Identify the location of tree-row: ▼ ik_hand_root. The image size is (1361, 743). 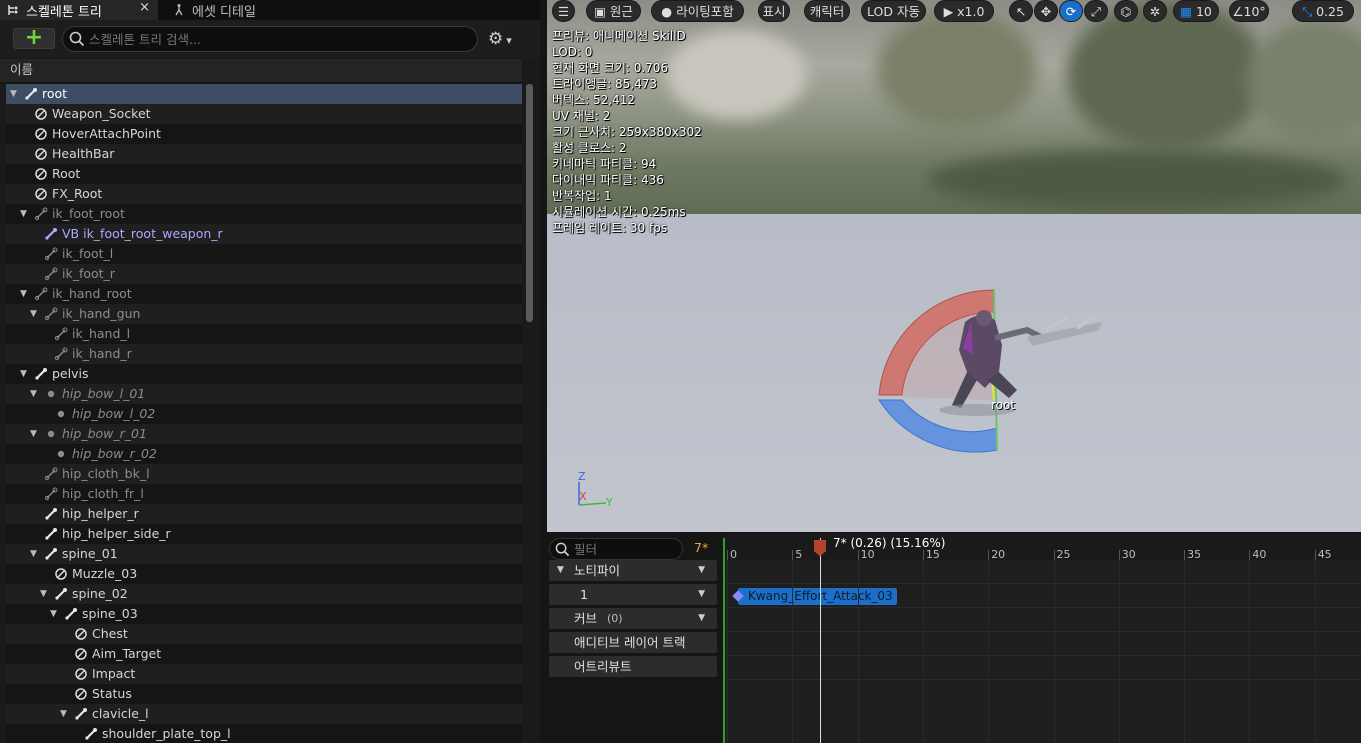
(264, 294).